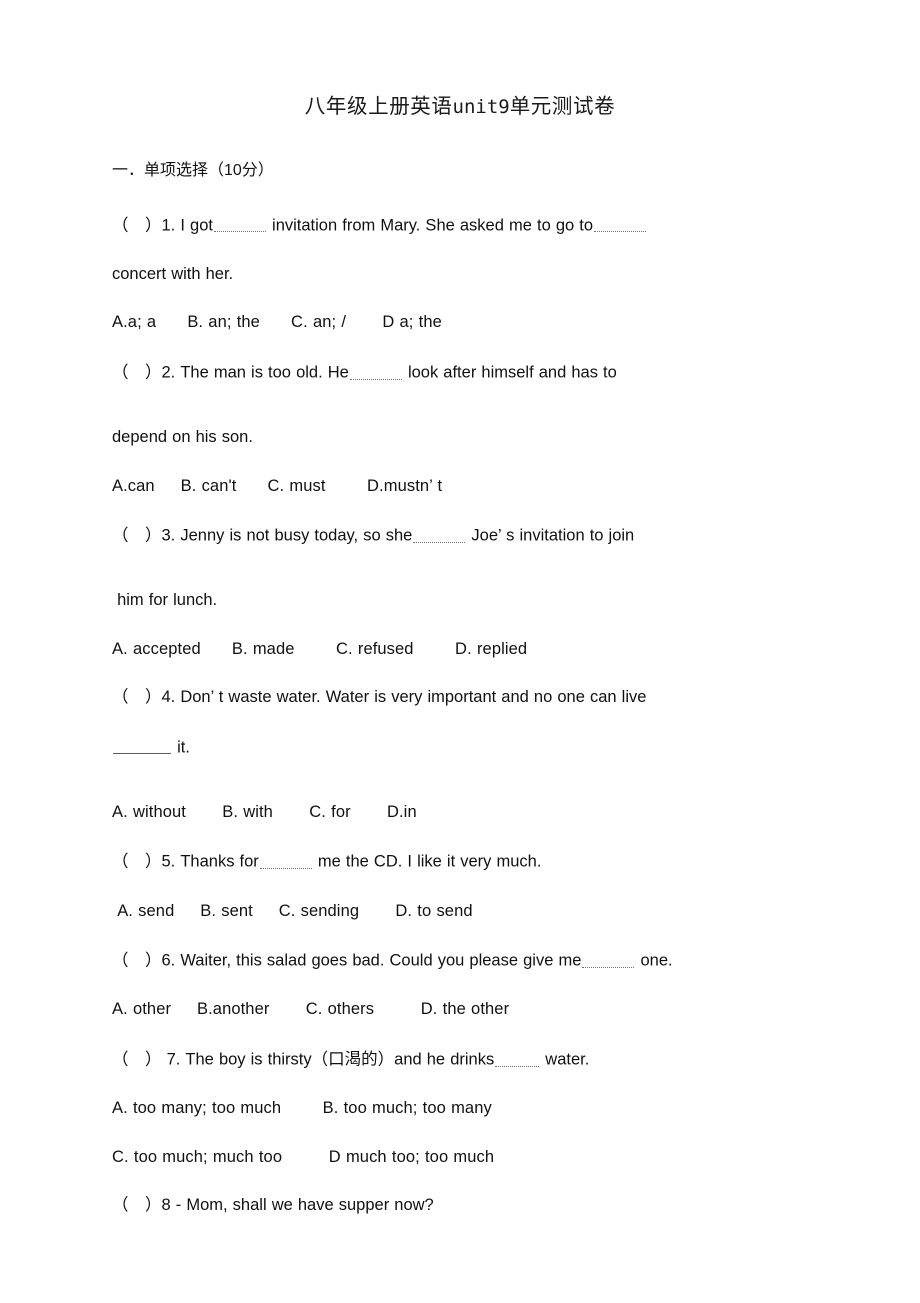  I want to click on question-5-stem-part-2: me the CD. I like it very much., so click(427, 862).